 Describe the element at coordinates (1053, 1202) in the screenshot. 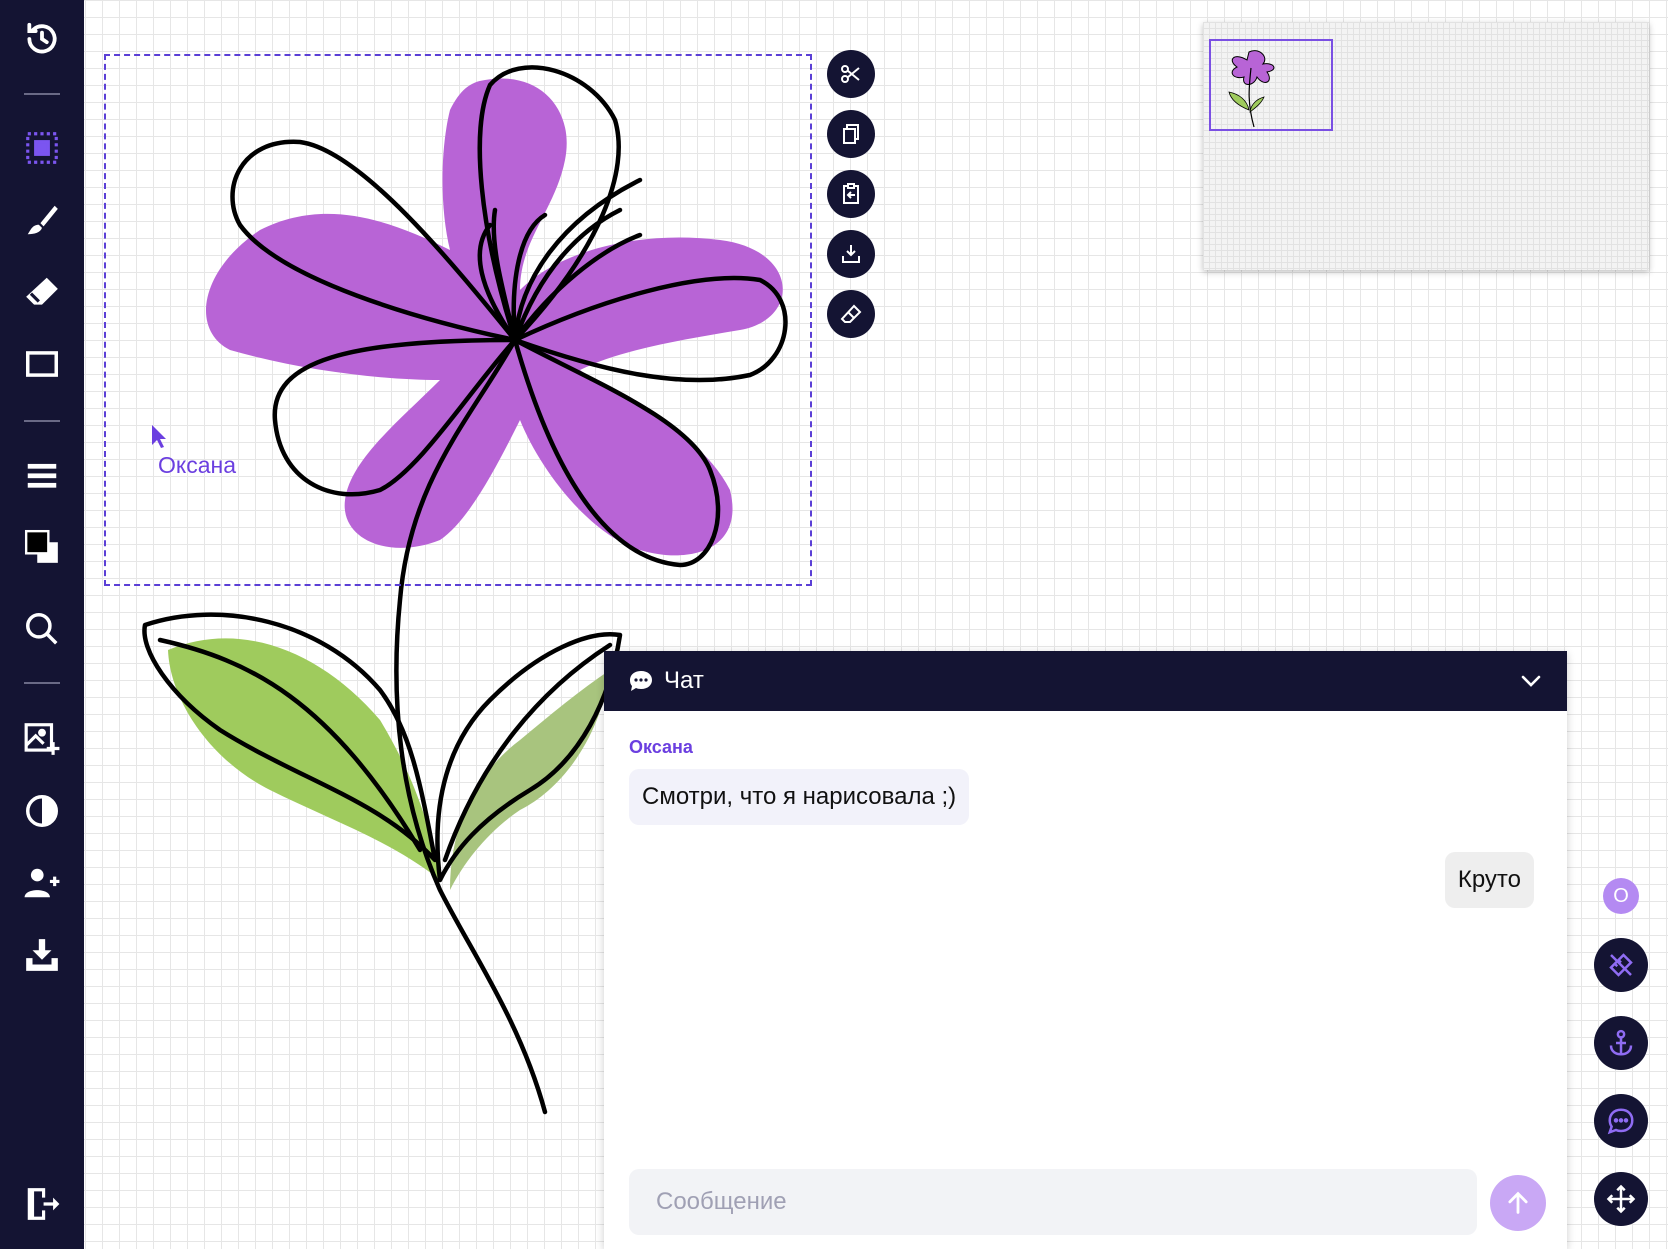

I see `message-input` at that location.